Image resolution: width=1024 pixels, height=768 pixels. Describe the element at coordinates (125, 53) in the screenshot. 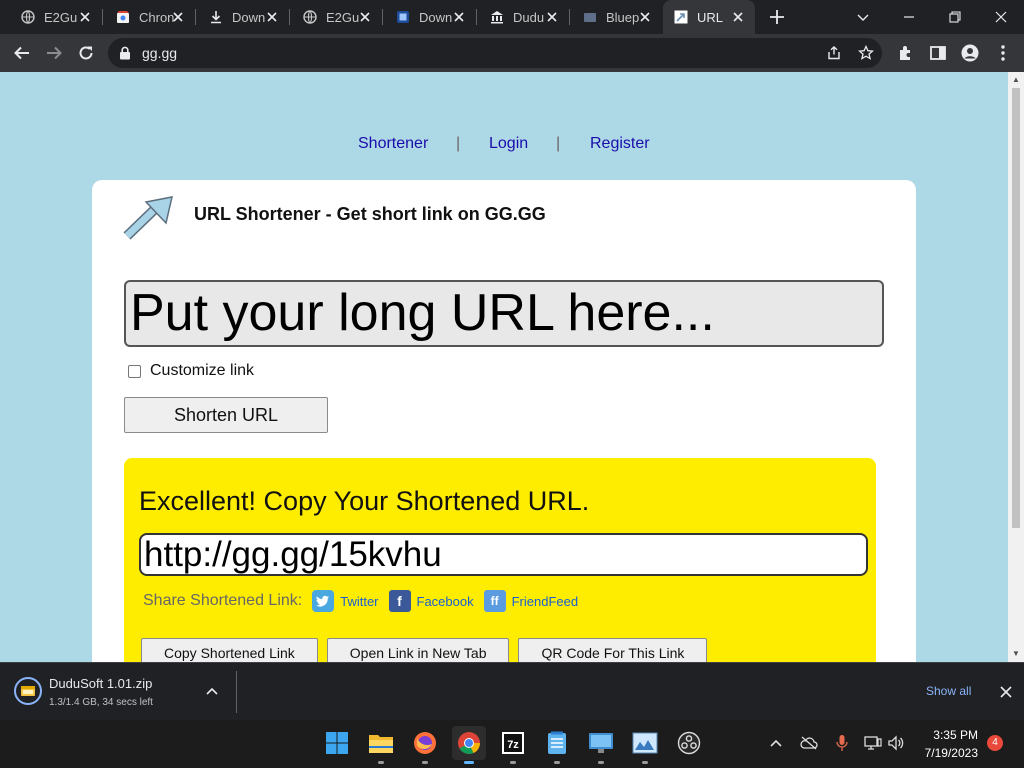

I see `lock-icon` at that location.